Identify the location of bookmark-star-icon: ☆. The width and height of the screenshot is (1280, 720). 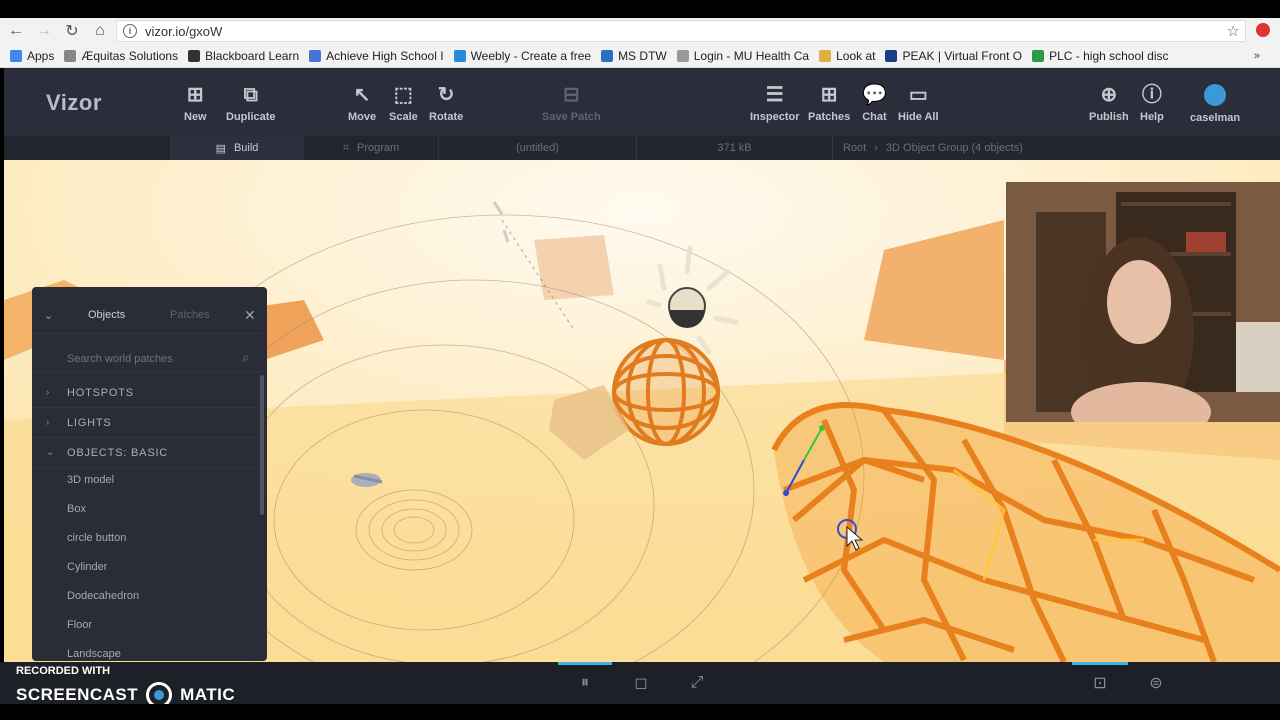
(1233, 31).